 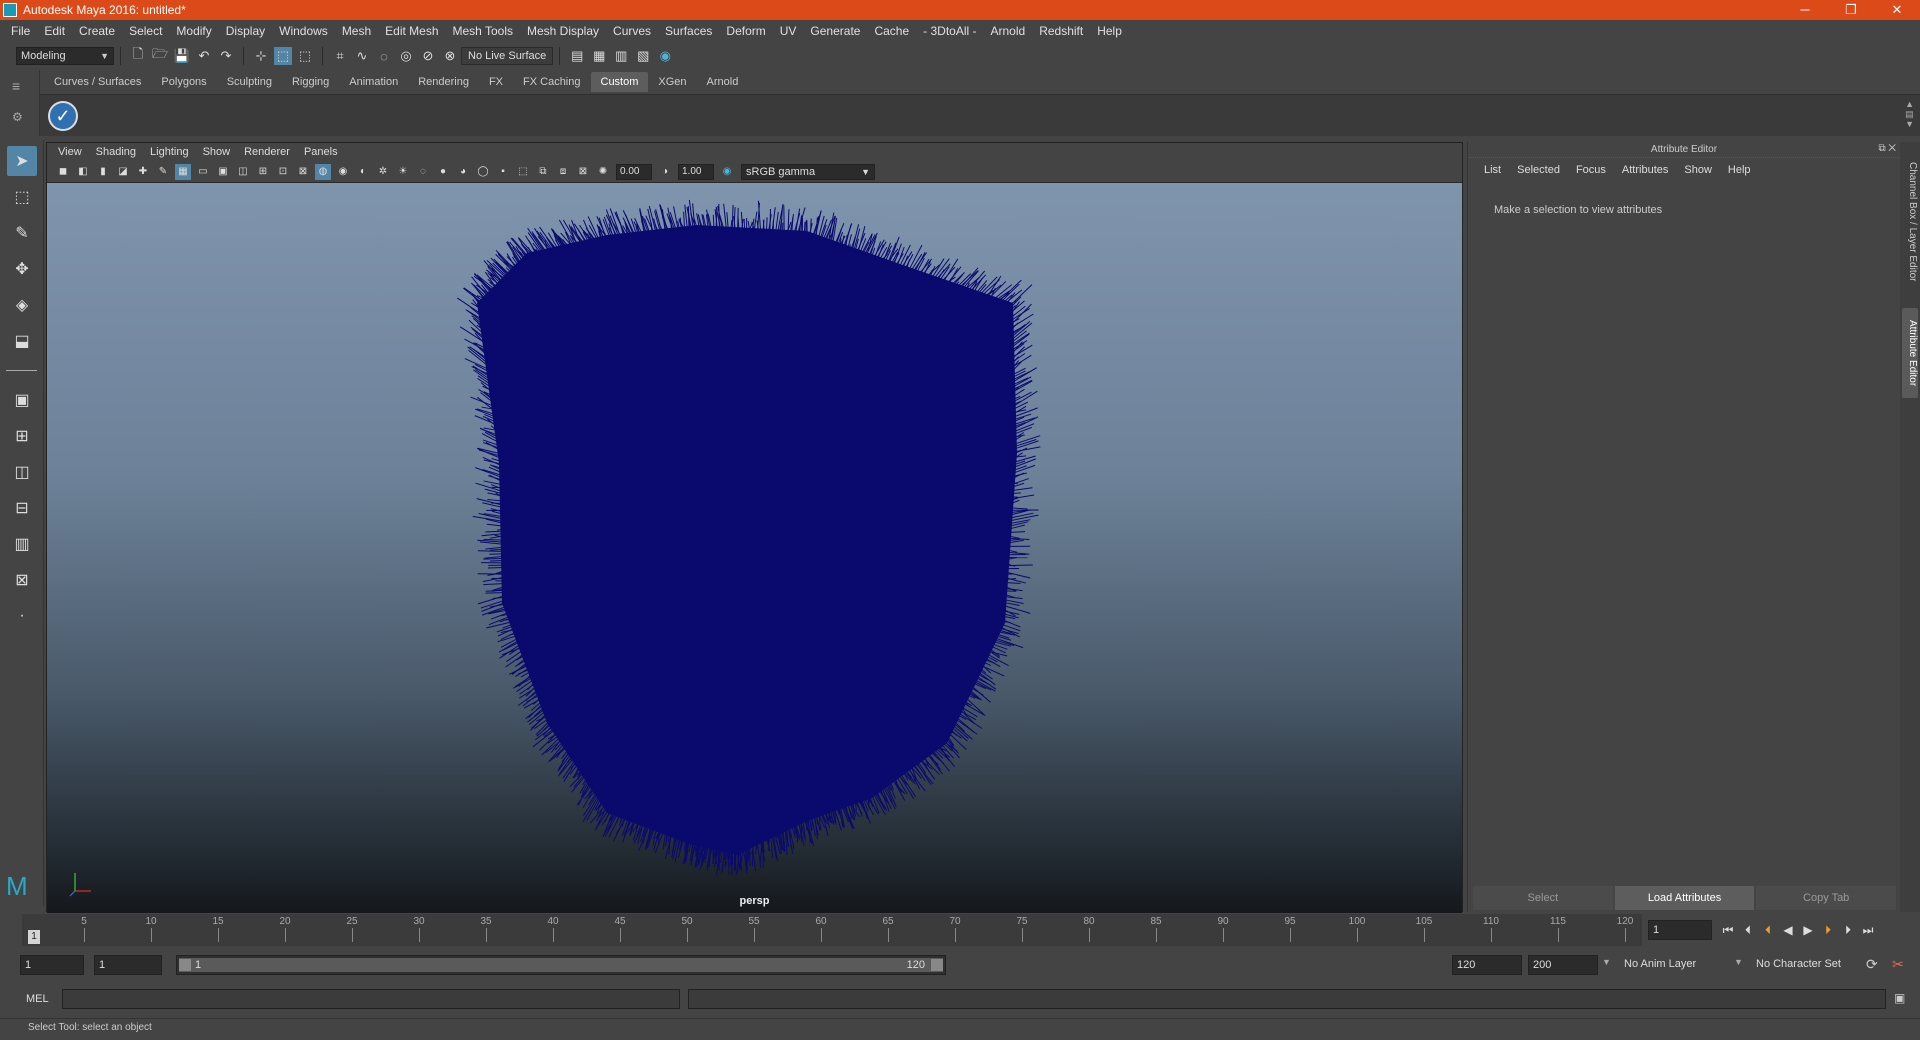 I want to click on select-hierarchy-icon: ⊹, so click(x=261, y=56).